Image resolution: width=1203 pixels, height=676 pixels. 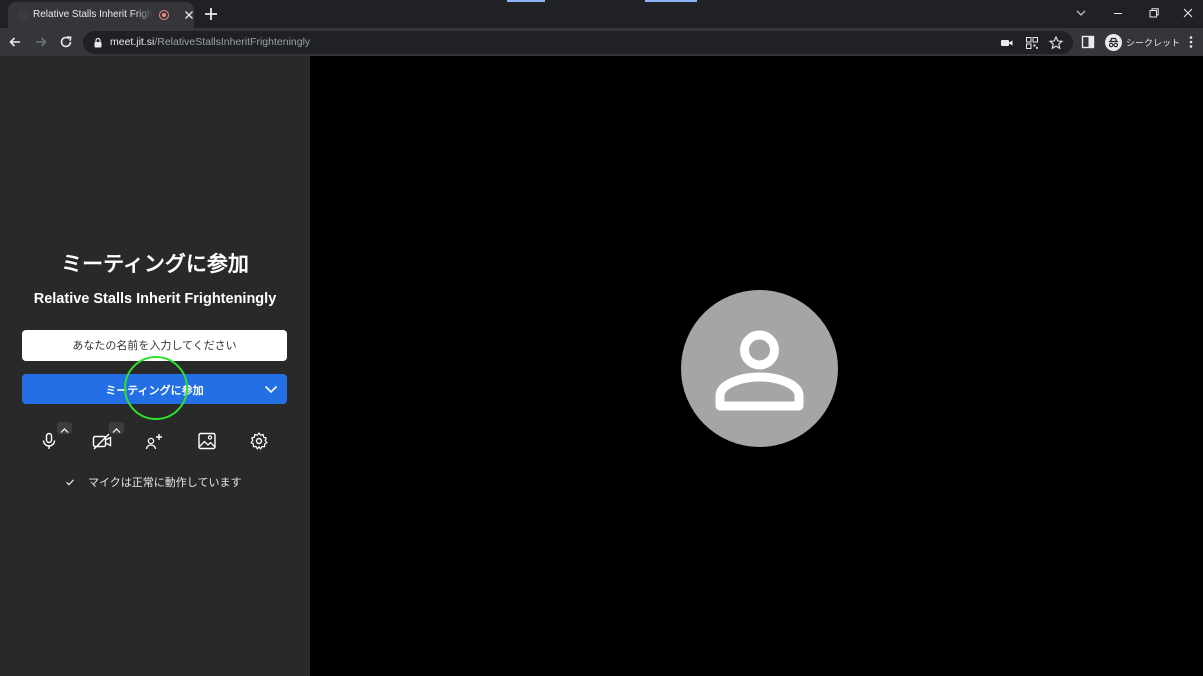 What do you see at coordinates (1032, 43) in the screenshot?
I see `qr-code-icon` at bounding box center [1032, 43].